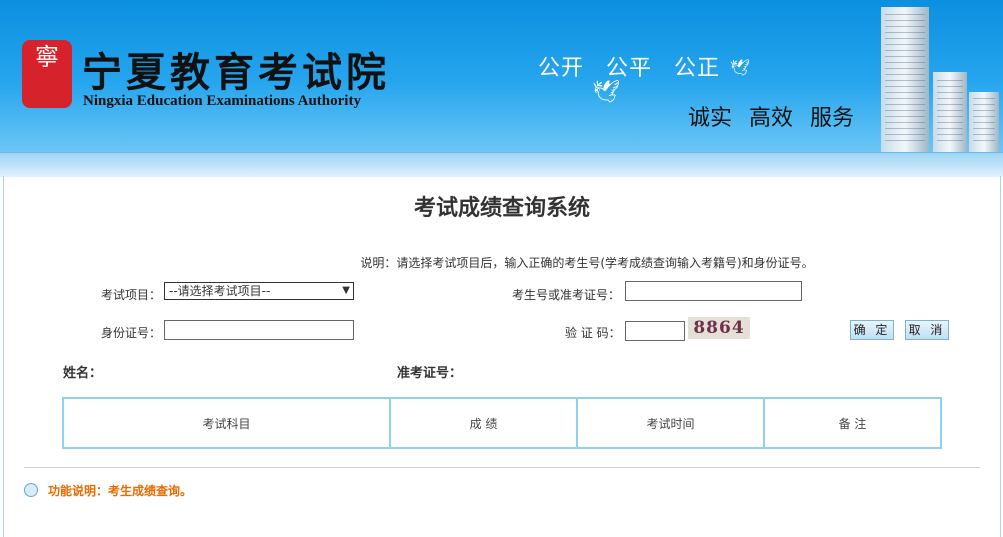  I want to click on logo-chinese-name: 宁夏教育考试院, so click(236, 72).